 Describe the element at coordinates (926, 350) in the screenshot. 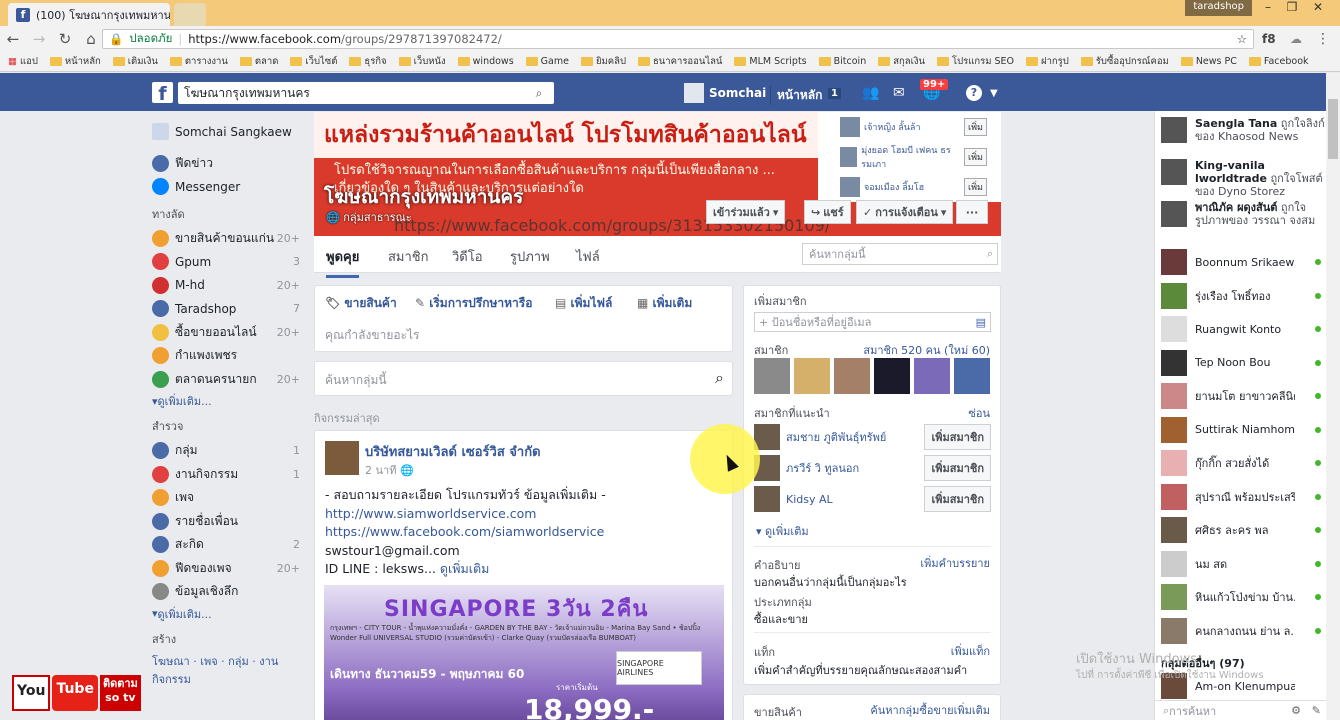

I see `members-count-link: สมาชิก 520 คน (ใหม่ 60)` at that location.